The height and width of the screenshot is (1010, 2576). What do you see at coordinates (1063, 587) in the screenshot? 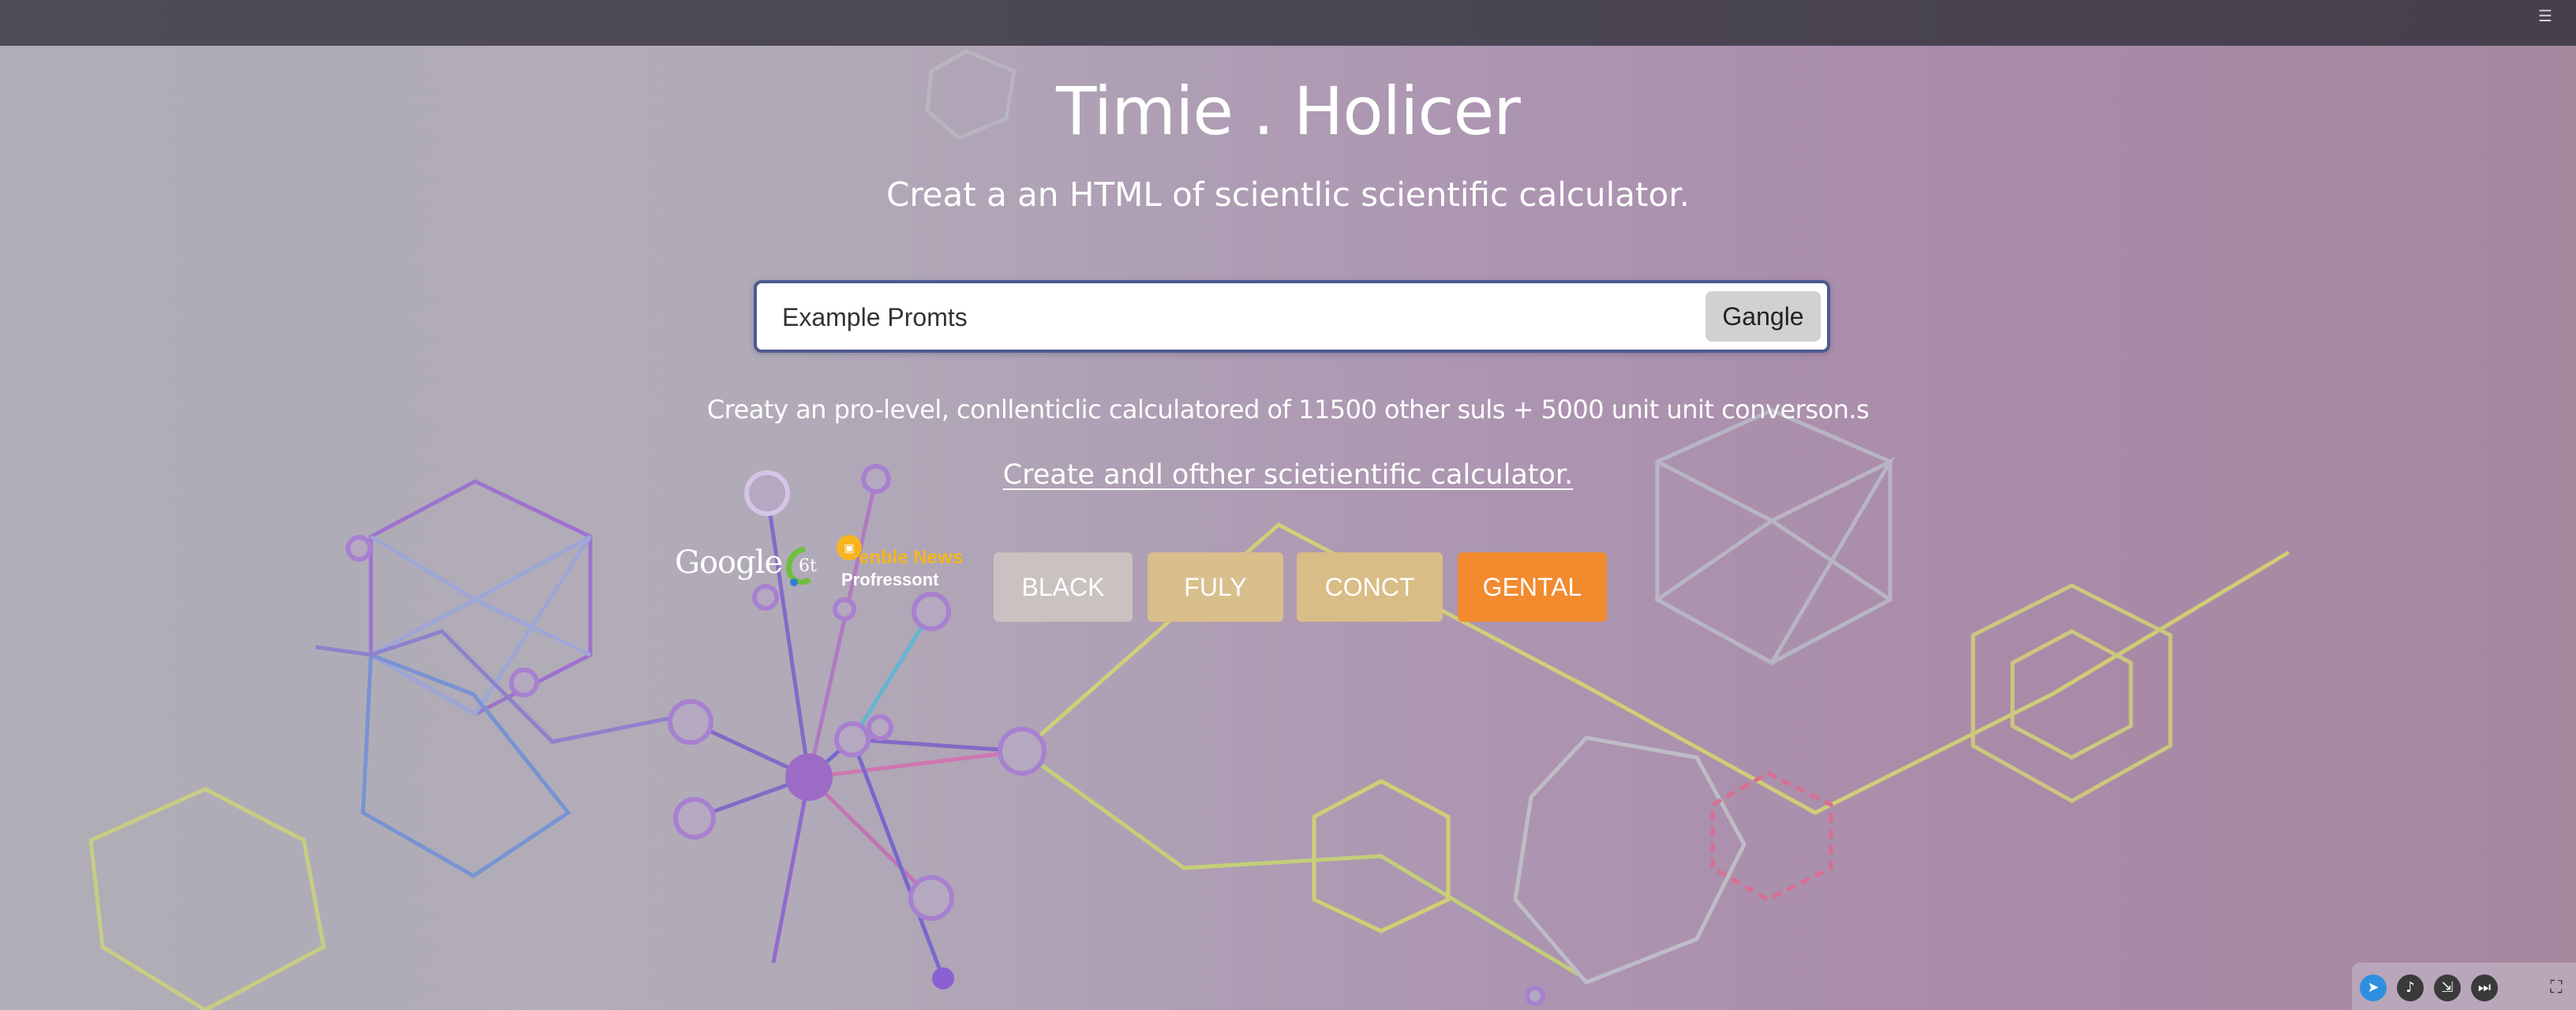
I see `chip-black-button: BLACK` at bounding box center [1063, 587].